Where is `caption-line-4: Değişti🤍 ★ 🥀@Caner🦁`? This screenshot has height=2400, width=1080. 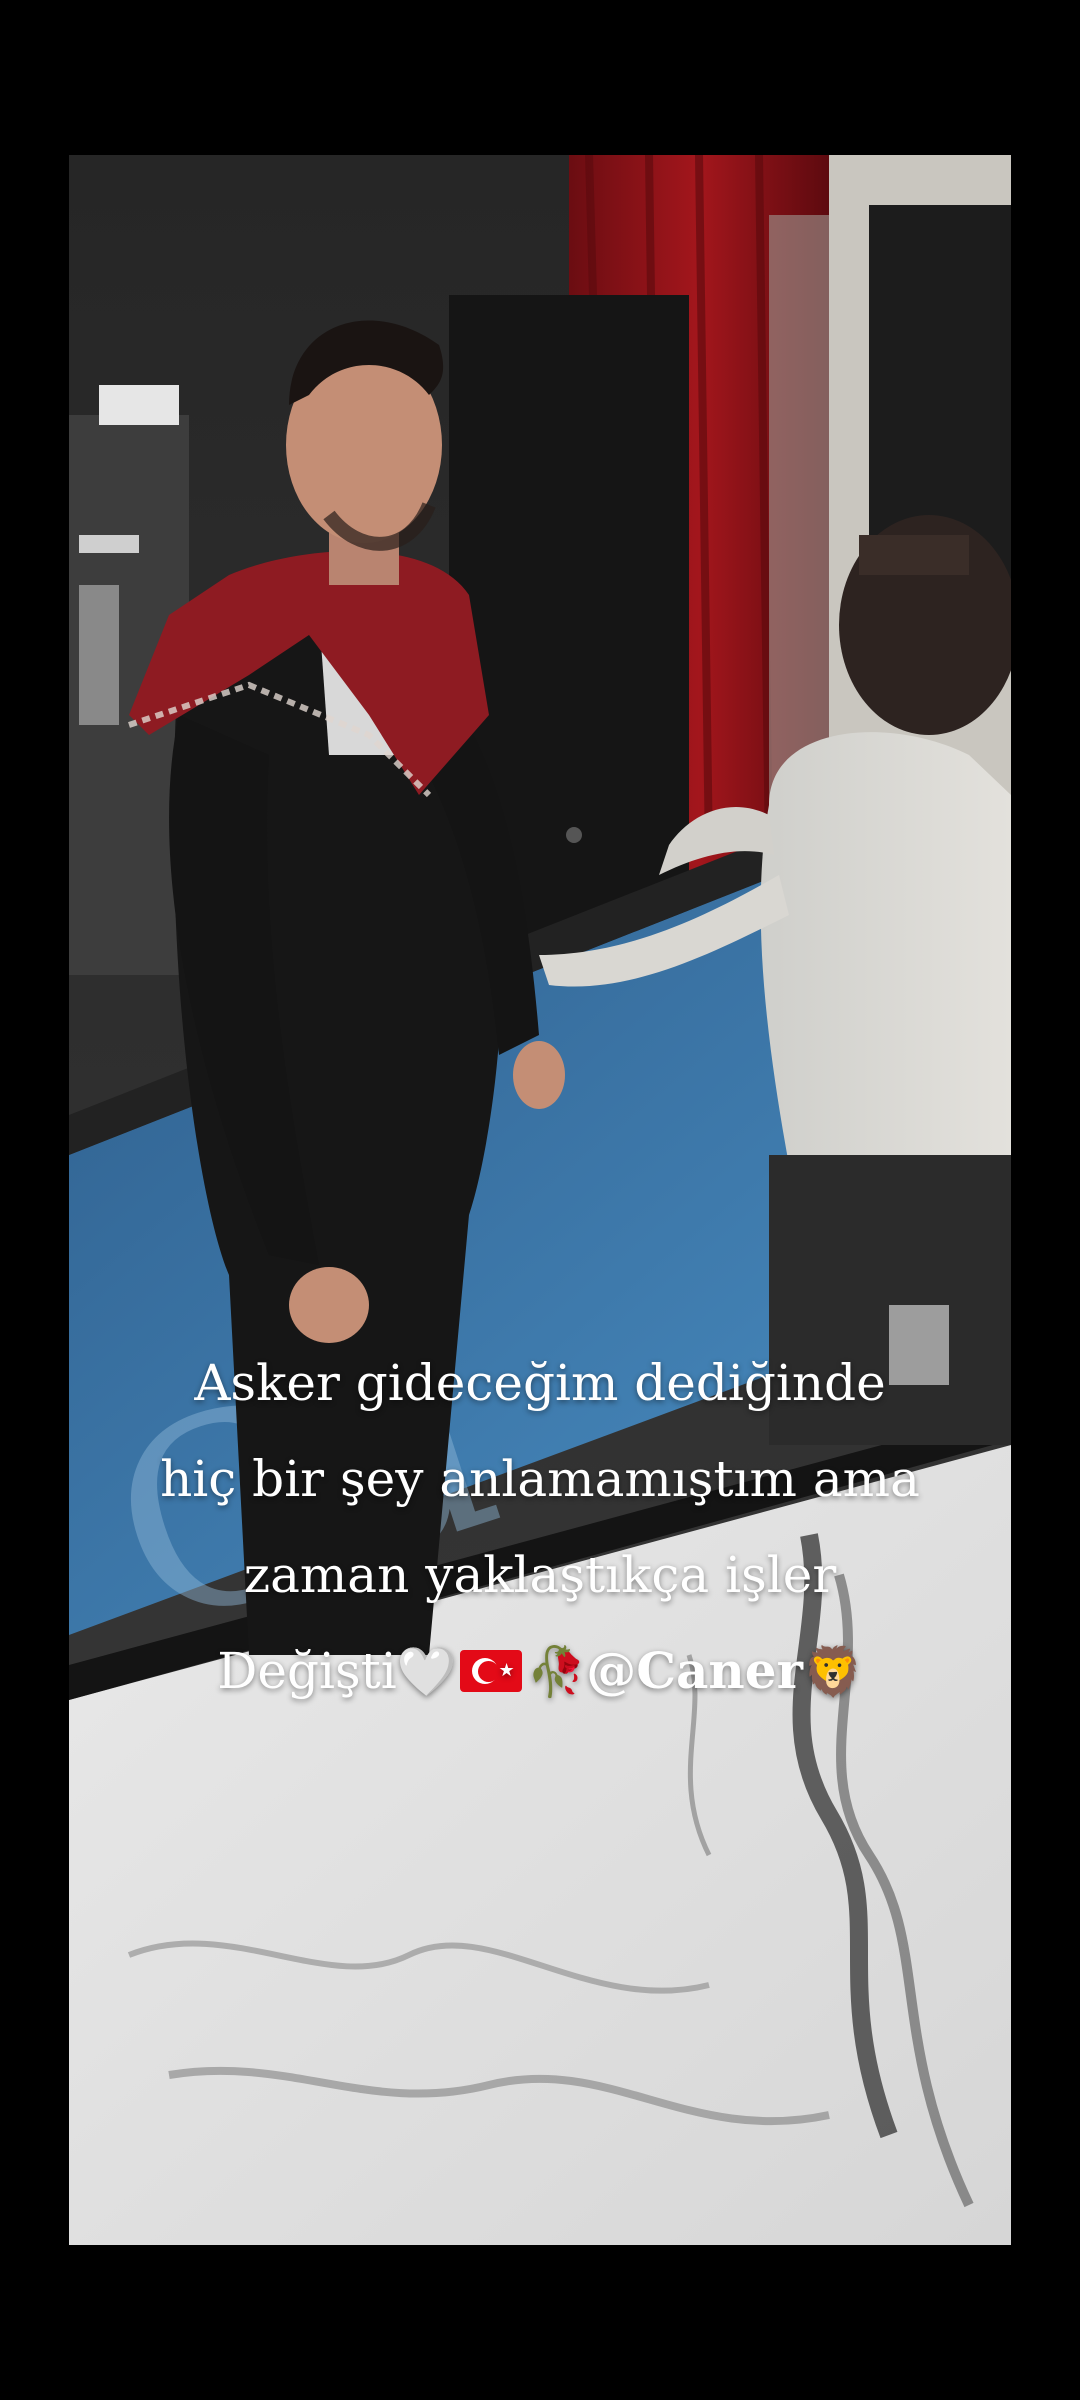
caption-line-4: Değişti🤍 ★ 🥀@Caner🦁 is located at coordinates (540, 1671).